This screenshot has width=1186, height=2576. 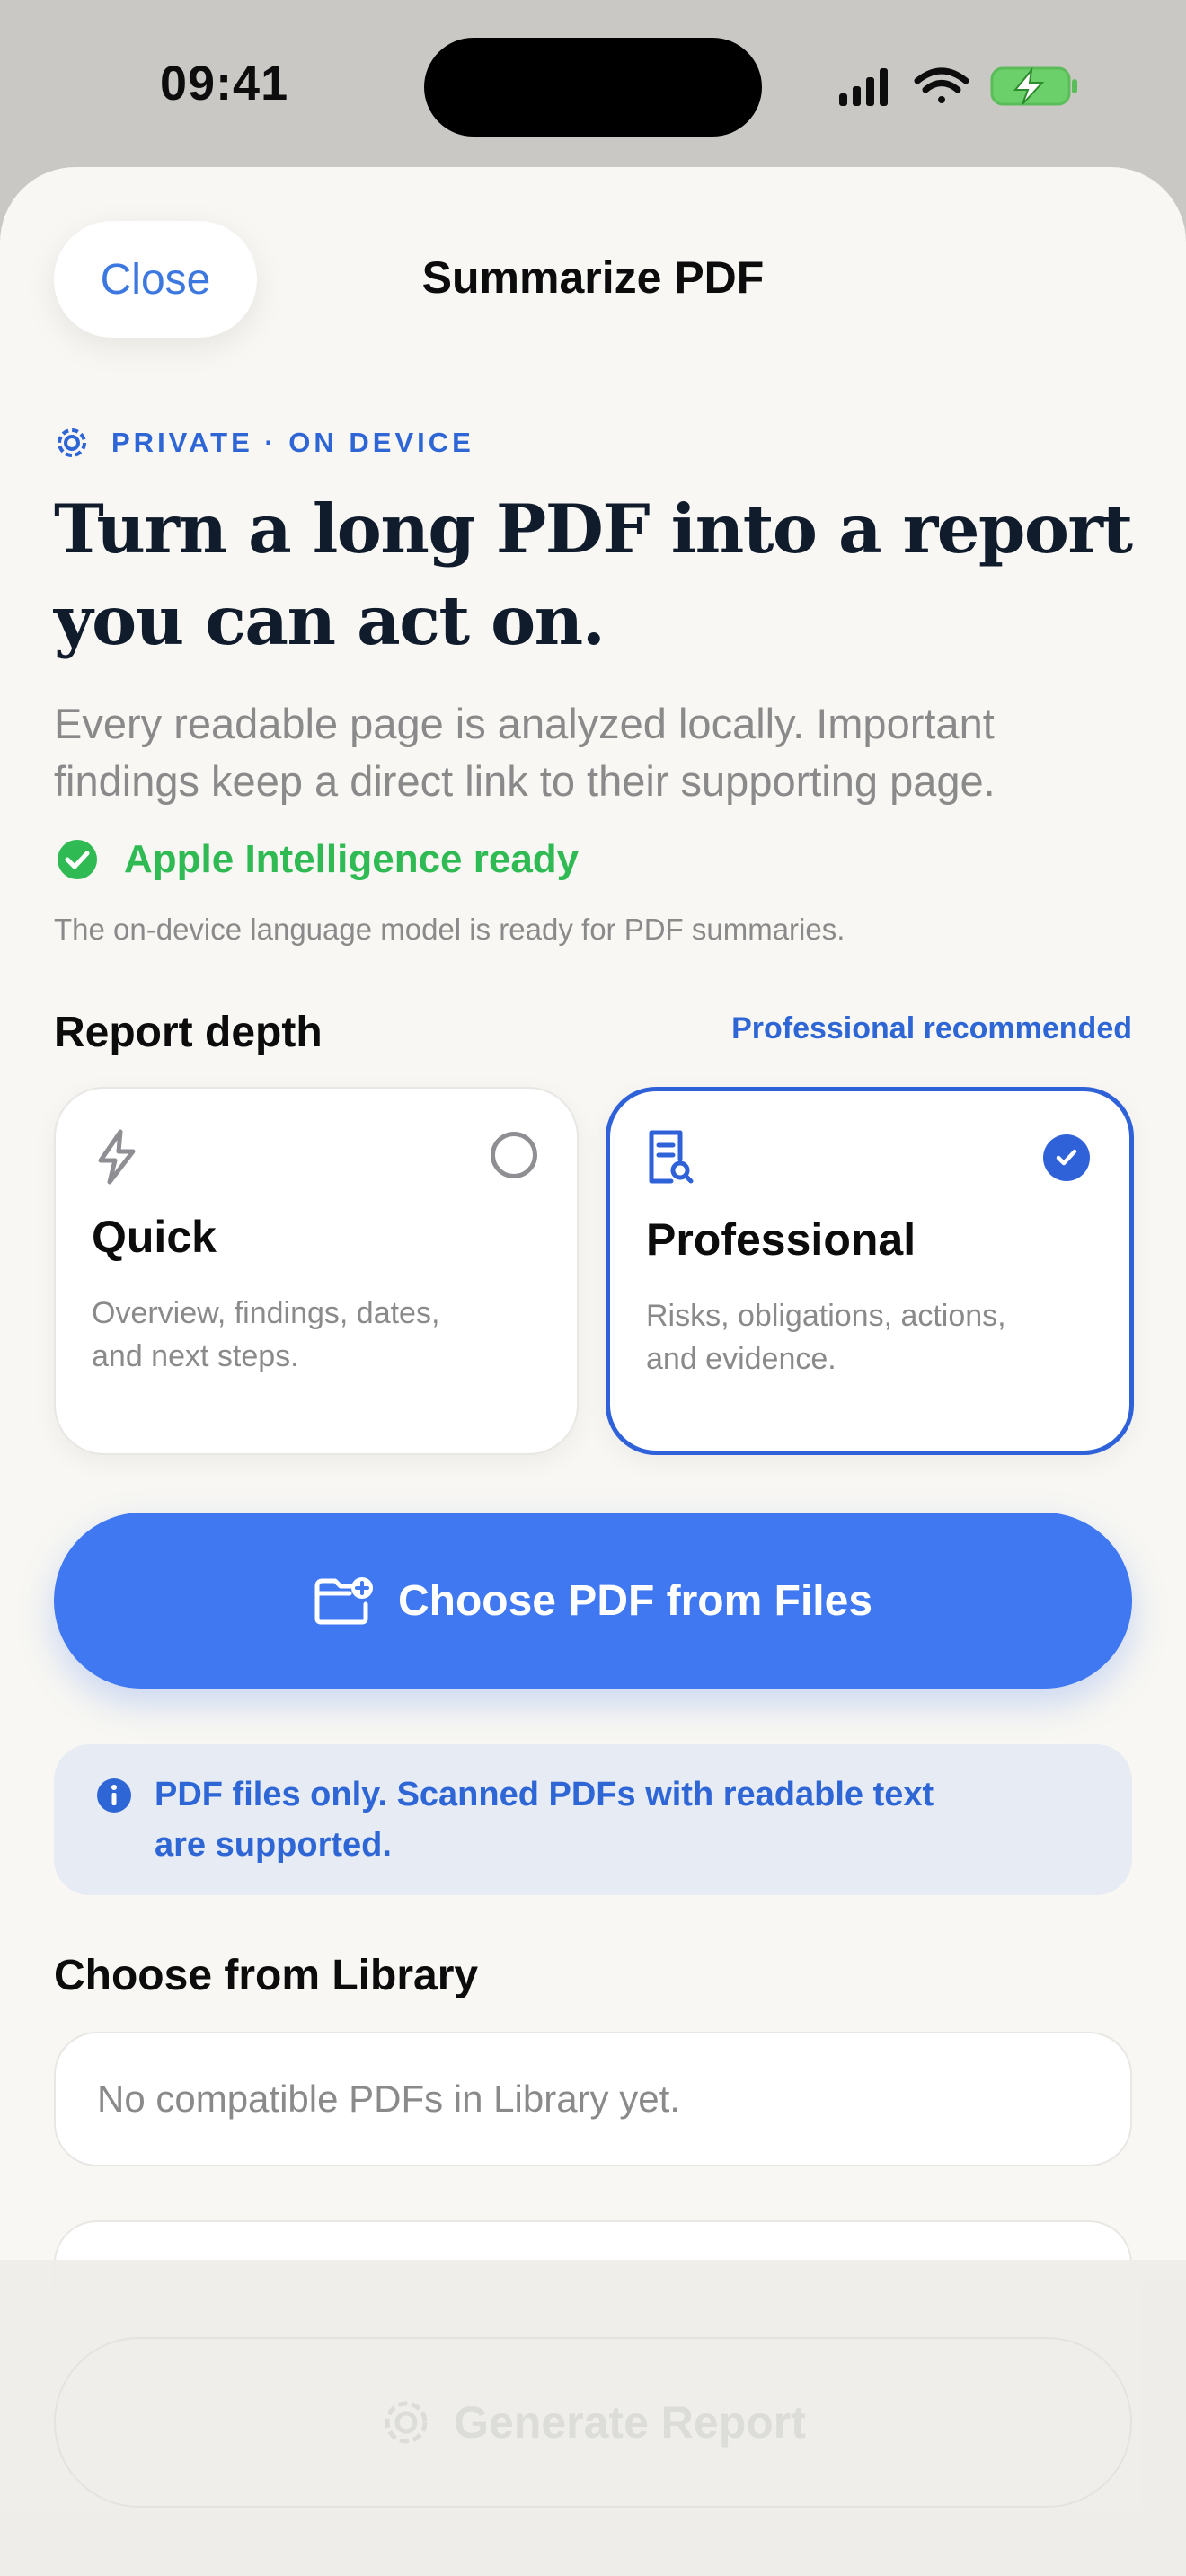 I want to click on report-depth-title: Report depth, so click(x=188, y=1032).